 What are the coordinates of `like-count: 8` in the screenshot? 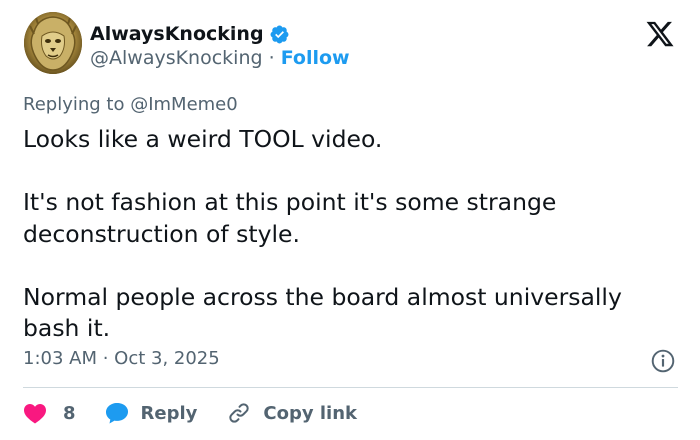 It's located at (69, 413).